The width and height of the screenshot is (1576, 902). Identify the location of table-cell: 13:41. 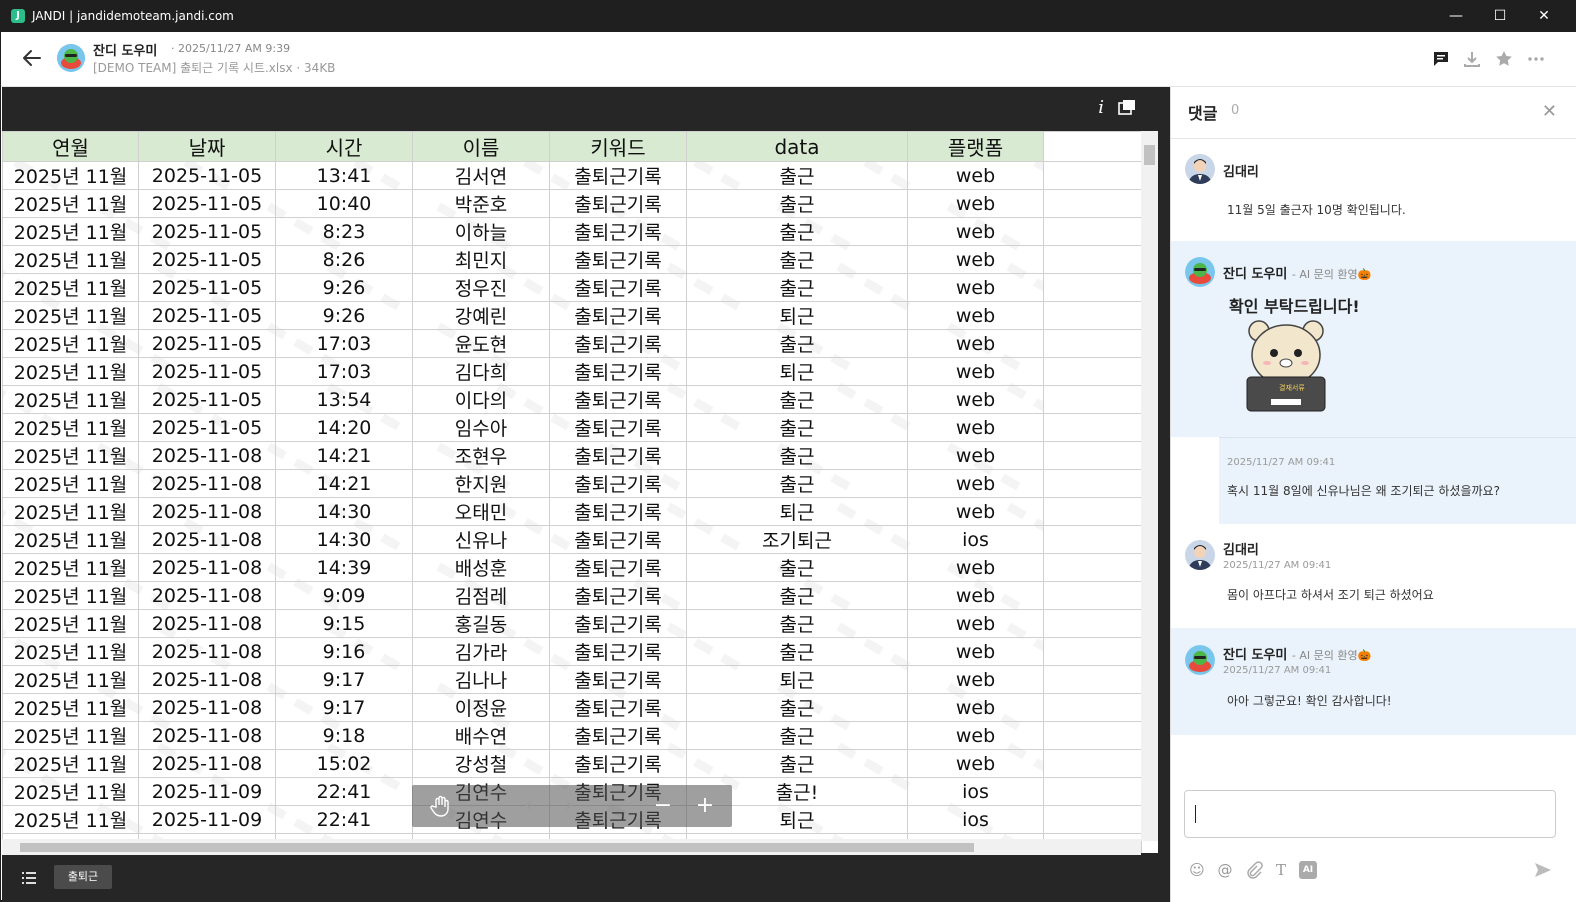
(344, 175).